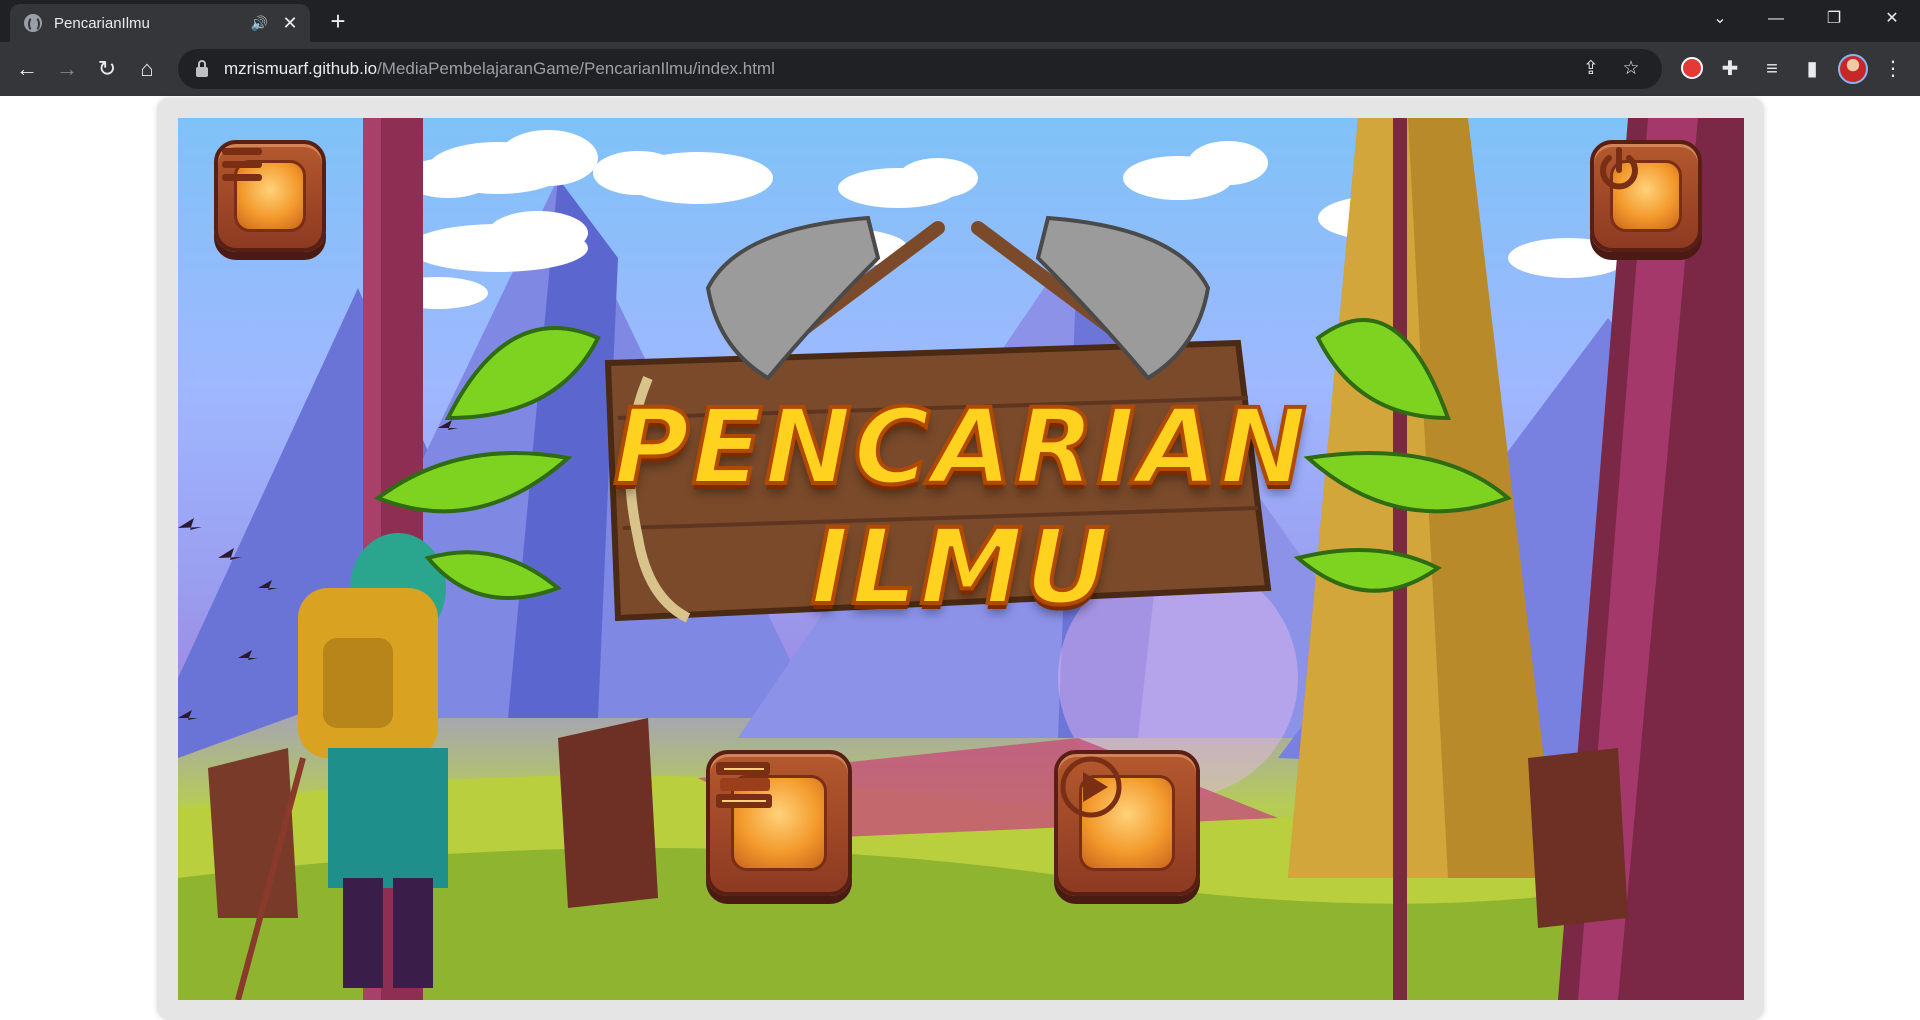 Image resolution: width=1920 pixels, height=1020 pixels. Describe the element at coordinates (1772, 69) in the screenshot. I see `media-control-icon: ≡` at that location.